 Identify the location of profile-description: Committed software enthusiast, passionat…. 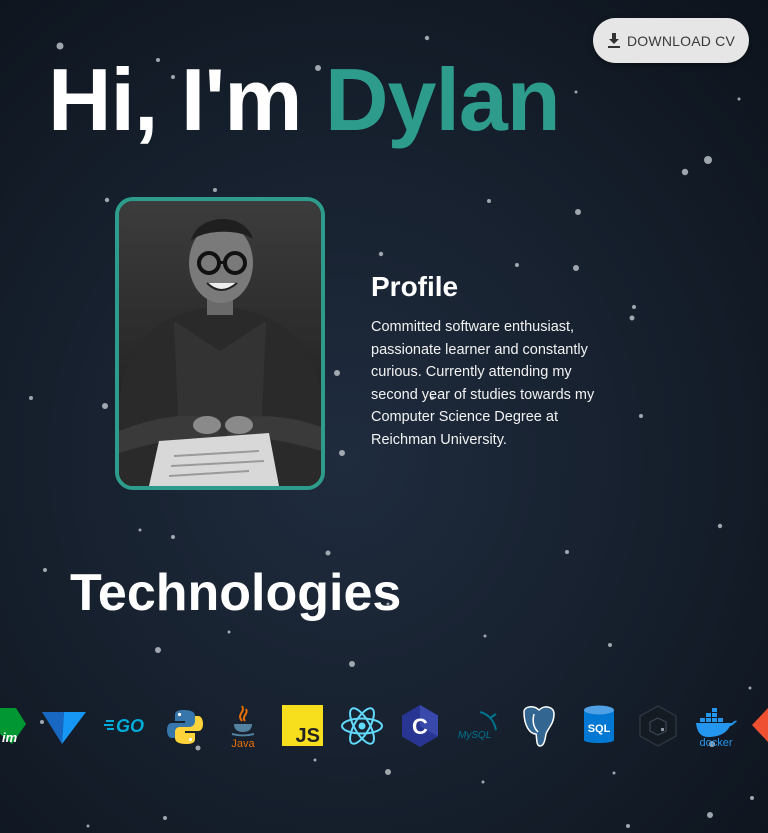
(483, 383).